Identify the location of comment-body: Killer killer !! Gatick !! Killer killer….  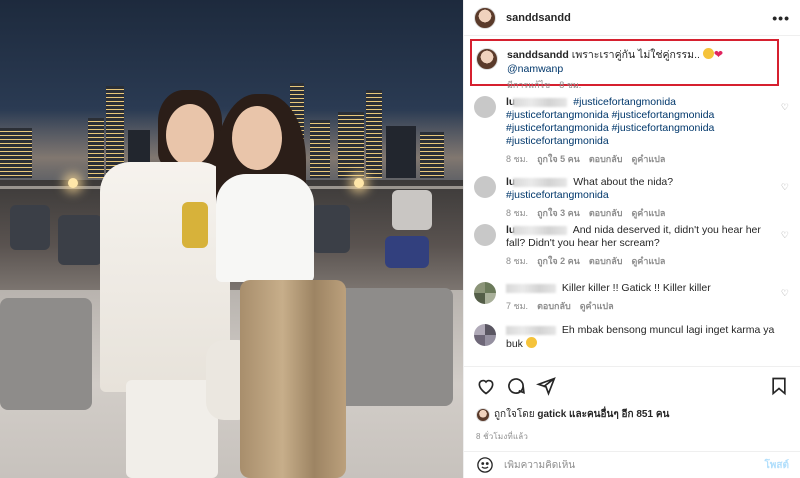
(641, 301).